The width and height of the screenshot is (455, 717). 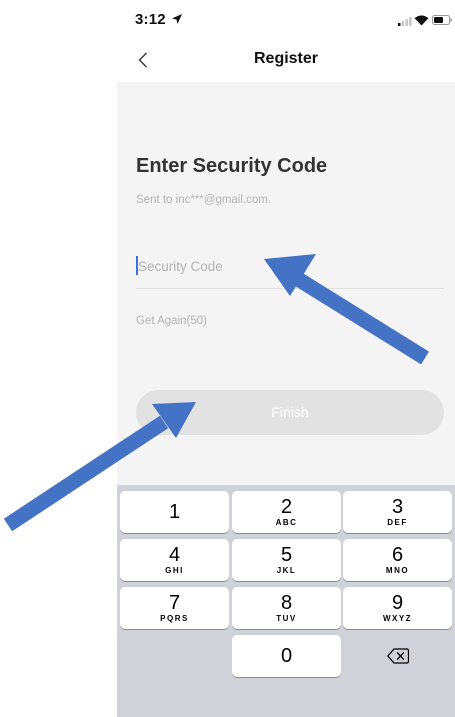 I want to click on get-again-link: Get Again(50), so click(x=171, y=321).